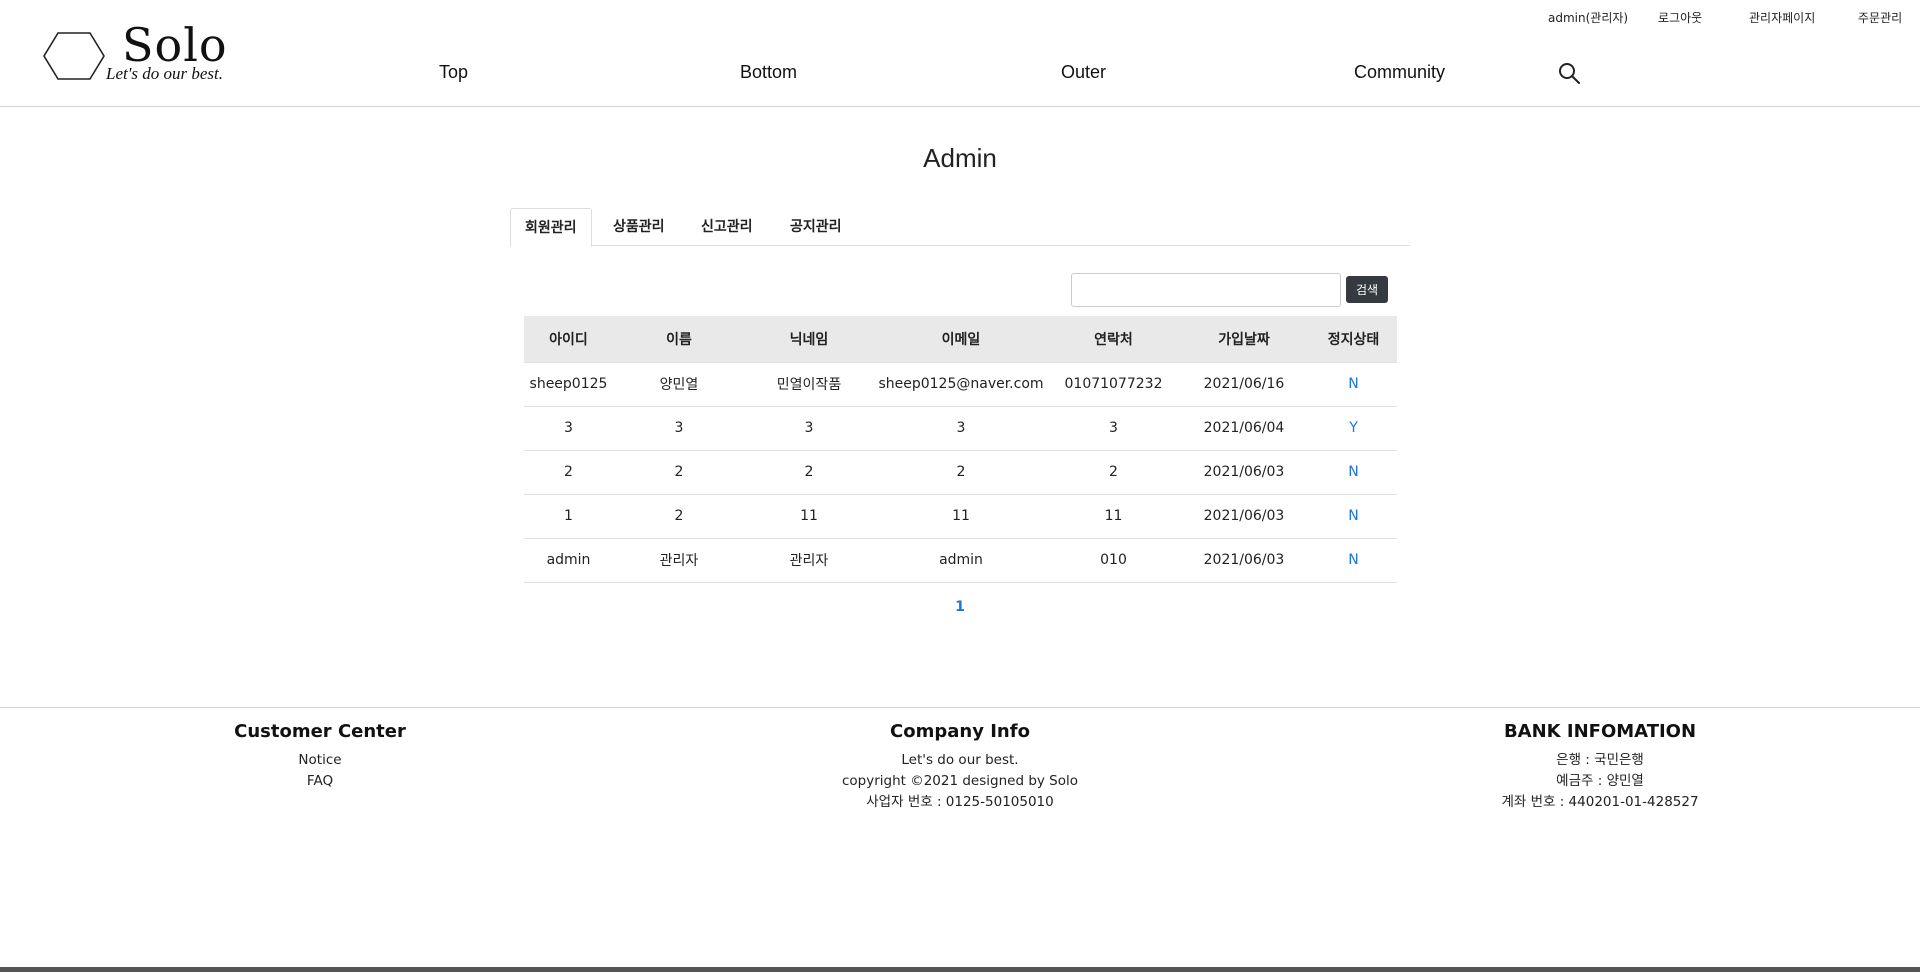  Describe the element at coordinates (568, 428) in the screenshot. I see `cell-id: 3` at that location.